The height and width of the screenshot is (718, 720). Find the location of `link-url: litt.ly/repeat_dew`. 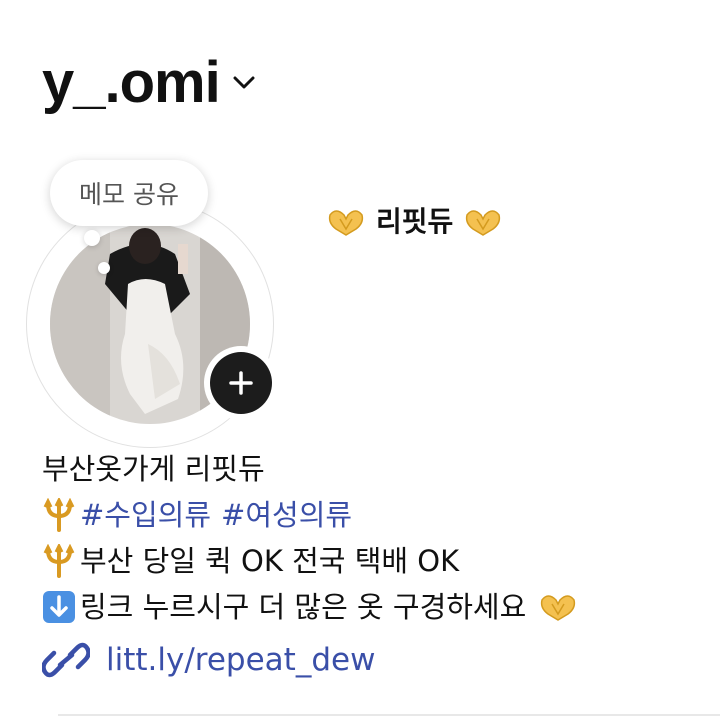

link-url: litt.ly/repeat_dew is located at coordinates (241, 660).